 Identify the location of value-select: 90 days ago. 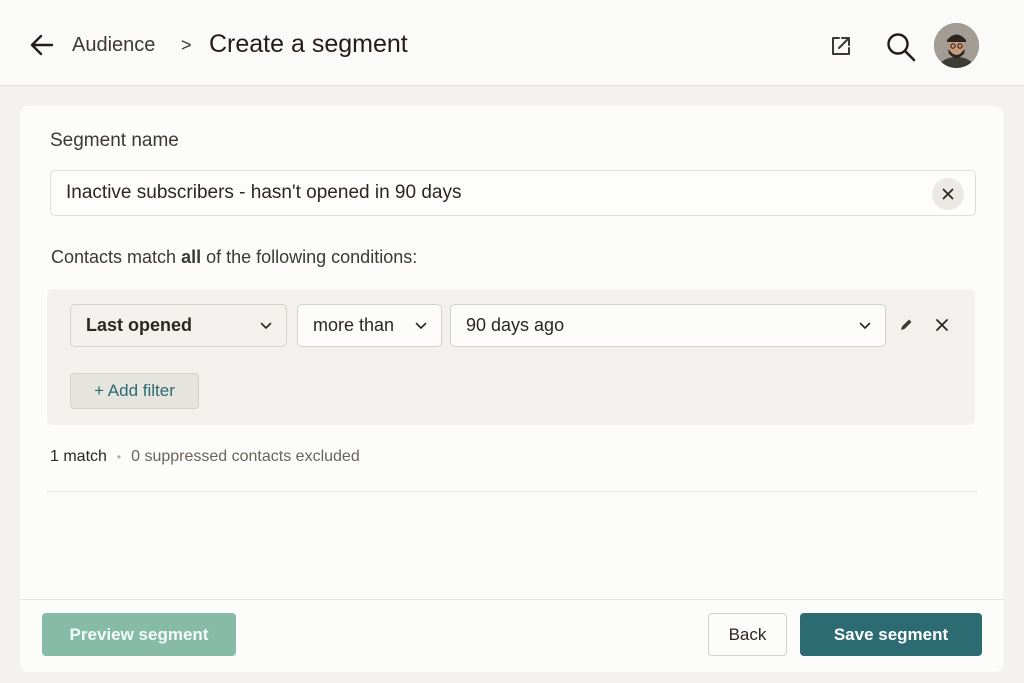
(668, 325).